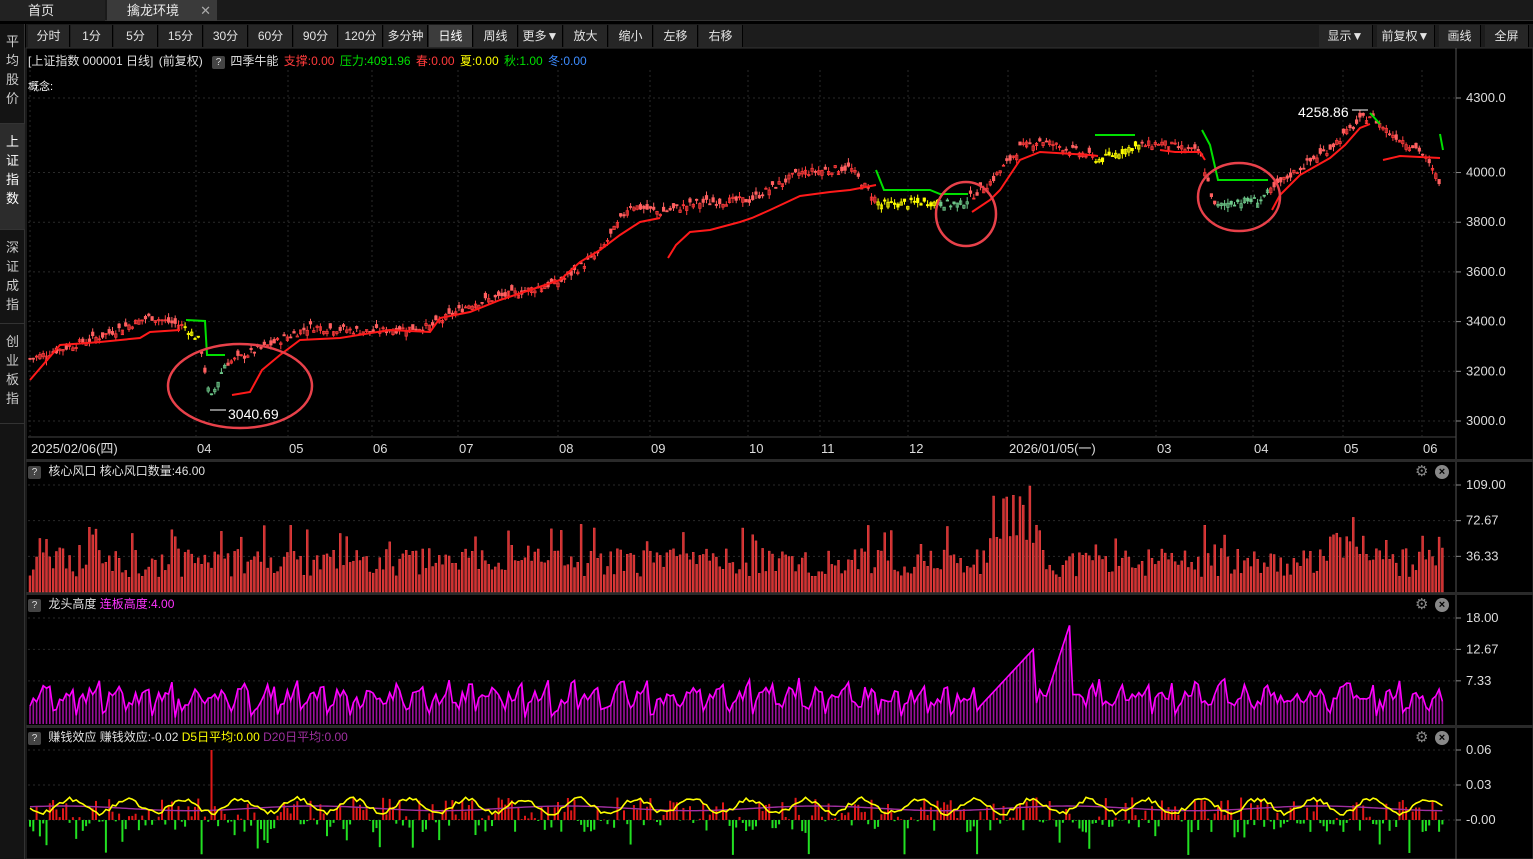  What do you see at coordinates (1406, 36) in the screenshot?
I see `toolbar-right-button-1: 前复权▼` at bounding box center [1406, 36].